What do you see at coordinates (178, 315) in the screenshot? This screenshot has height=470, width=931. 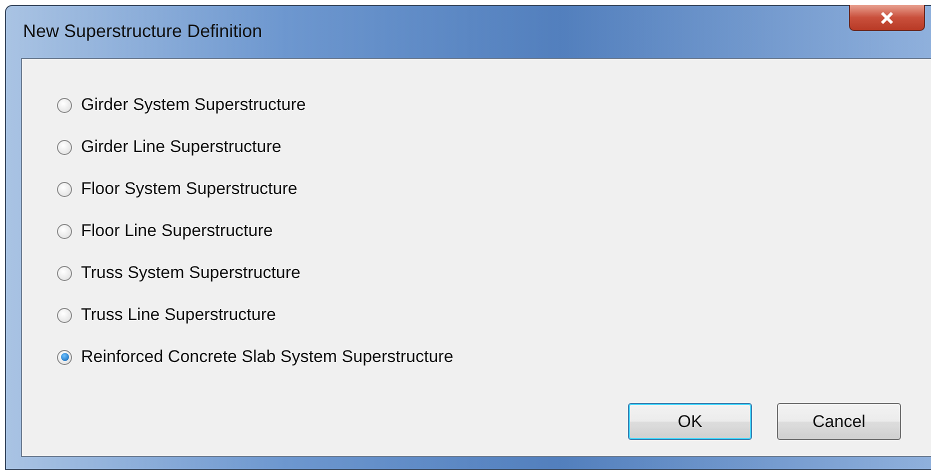 I see `option-label: Truss Line Superstructure` at bounding box center [178, 315].